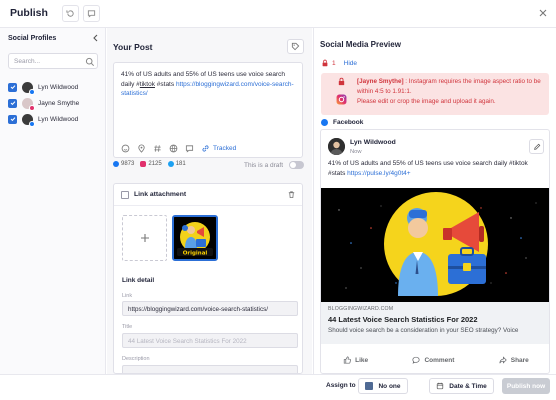 The width and height of the screenshot is (556, 400). I want to click on hashtag-icon, so click(157, 148).